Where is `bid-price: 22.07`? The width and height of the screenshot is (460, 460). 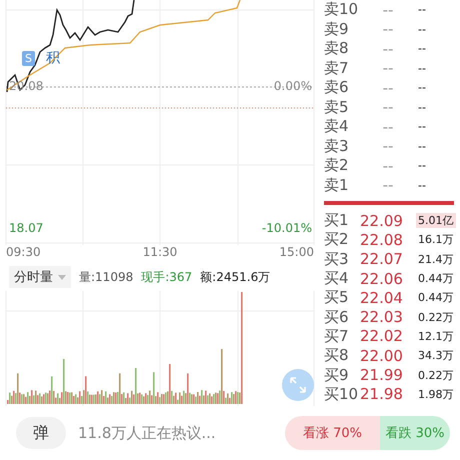 bid-price: 22.07 is located at coordinates (382, 259).